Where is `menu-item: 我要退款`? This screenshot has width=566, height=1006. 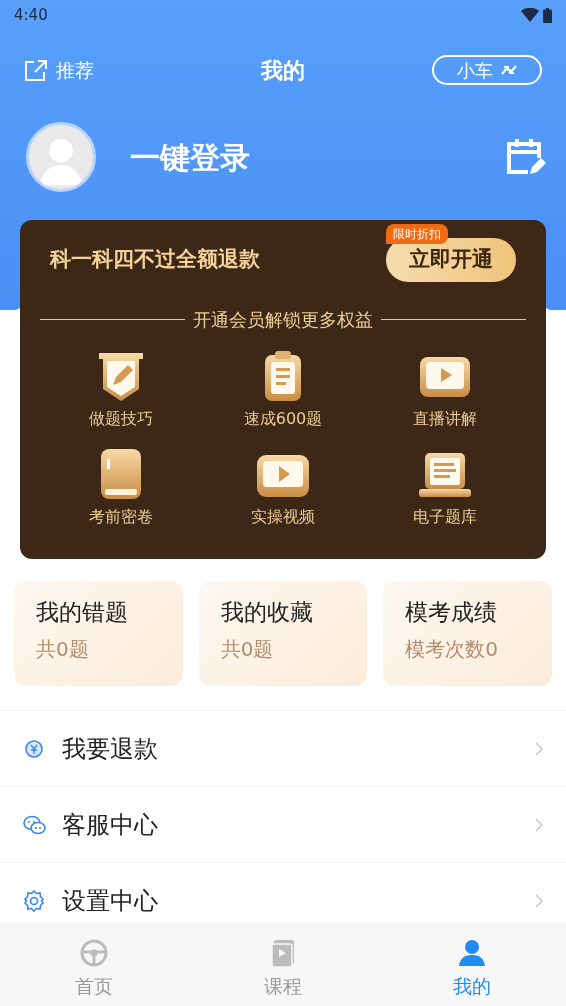
menu-item: 我要退款 is located at coordinates (283, 748).